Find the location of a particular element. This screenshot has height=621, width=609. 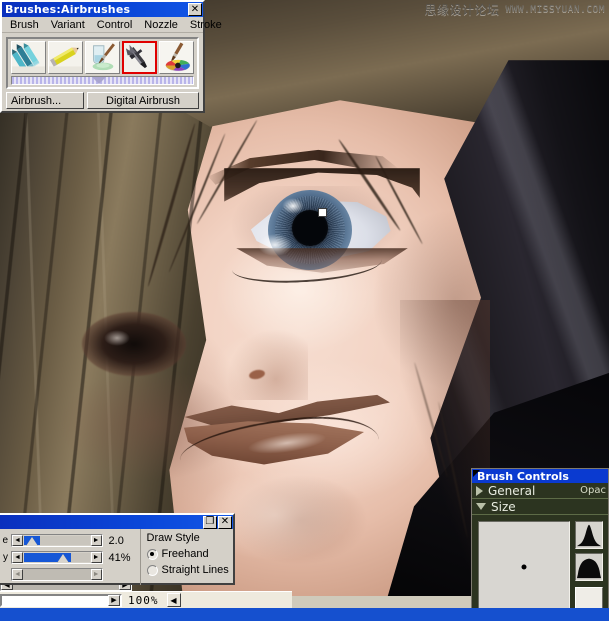

brush-category-strip is located at coordinates (102, 63).